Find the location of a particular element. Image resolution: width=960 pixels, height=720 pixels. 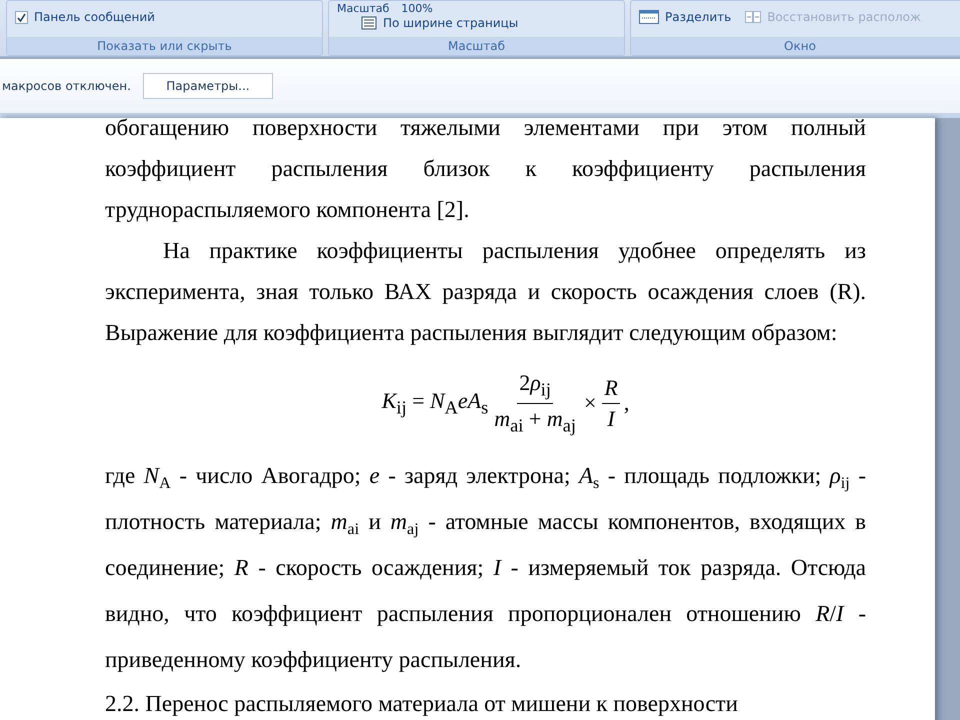

window-split-icon is located at coordinates (649, 17).